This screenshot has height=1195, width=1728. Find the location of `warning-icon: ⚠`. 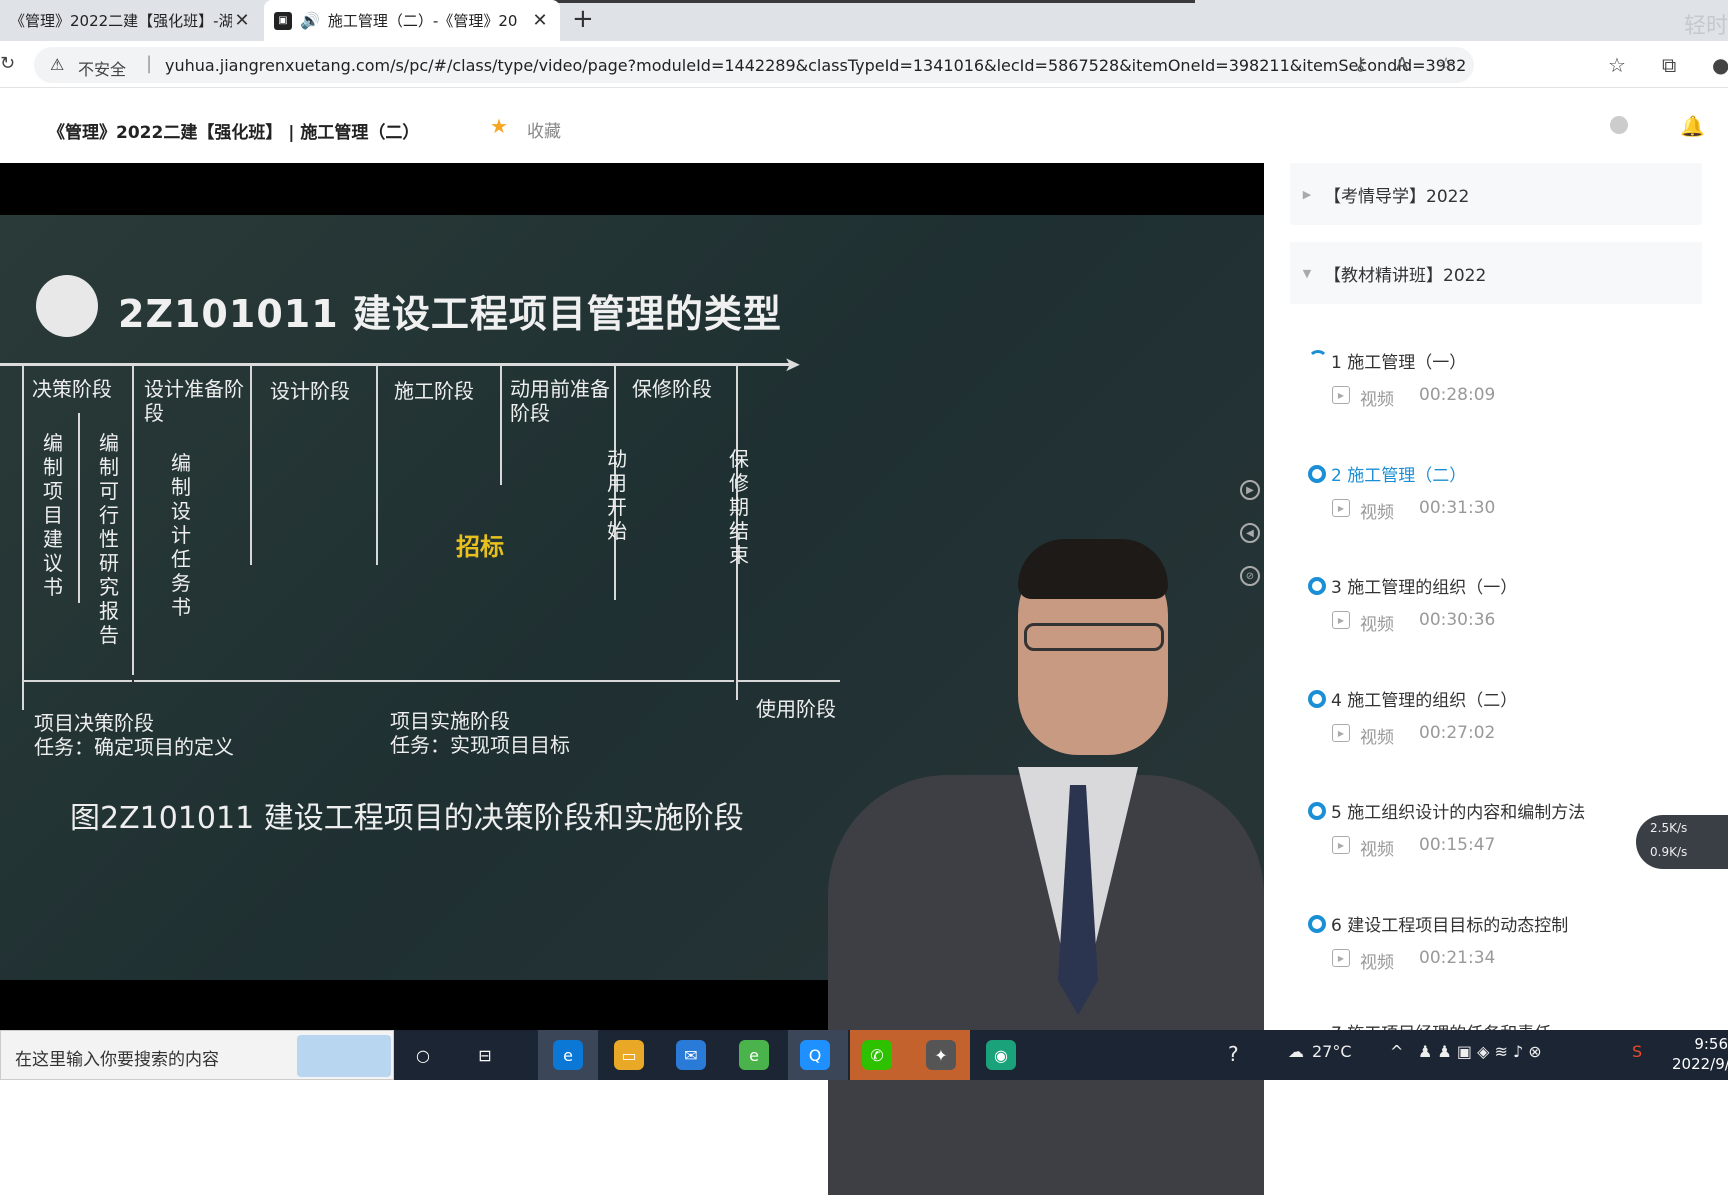

warning-icon: ⚠ is located at coordinates (57, 64).